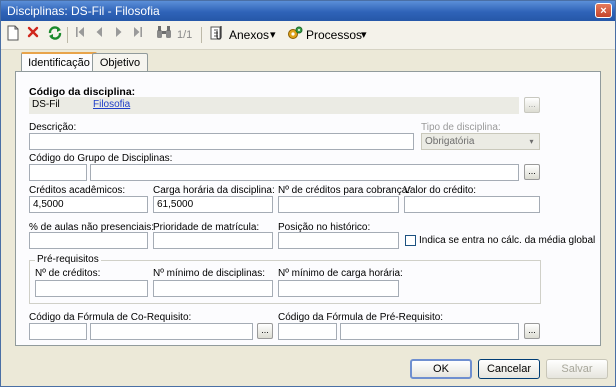 The height and width of the screenshot is (387, 616). What do you see at coordinates (308, 11) in the screenshot?
I see `title-bar: Disciplinas: DS-Fil - Filosofia ×` at bounding box center [308, 11].